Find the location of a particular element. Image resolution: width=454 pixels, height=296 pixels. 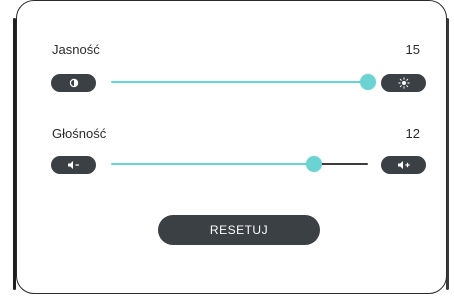

volume-slider-thumb is located at coordinates (314, 164).